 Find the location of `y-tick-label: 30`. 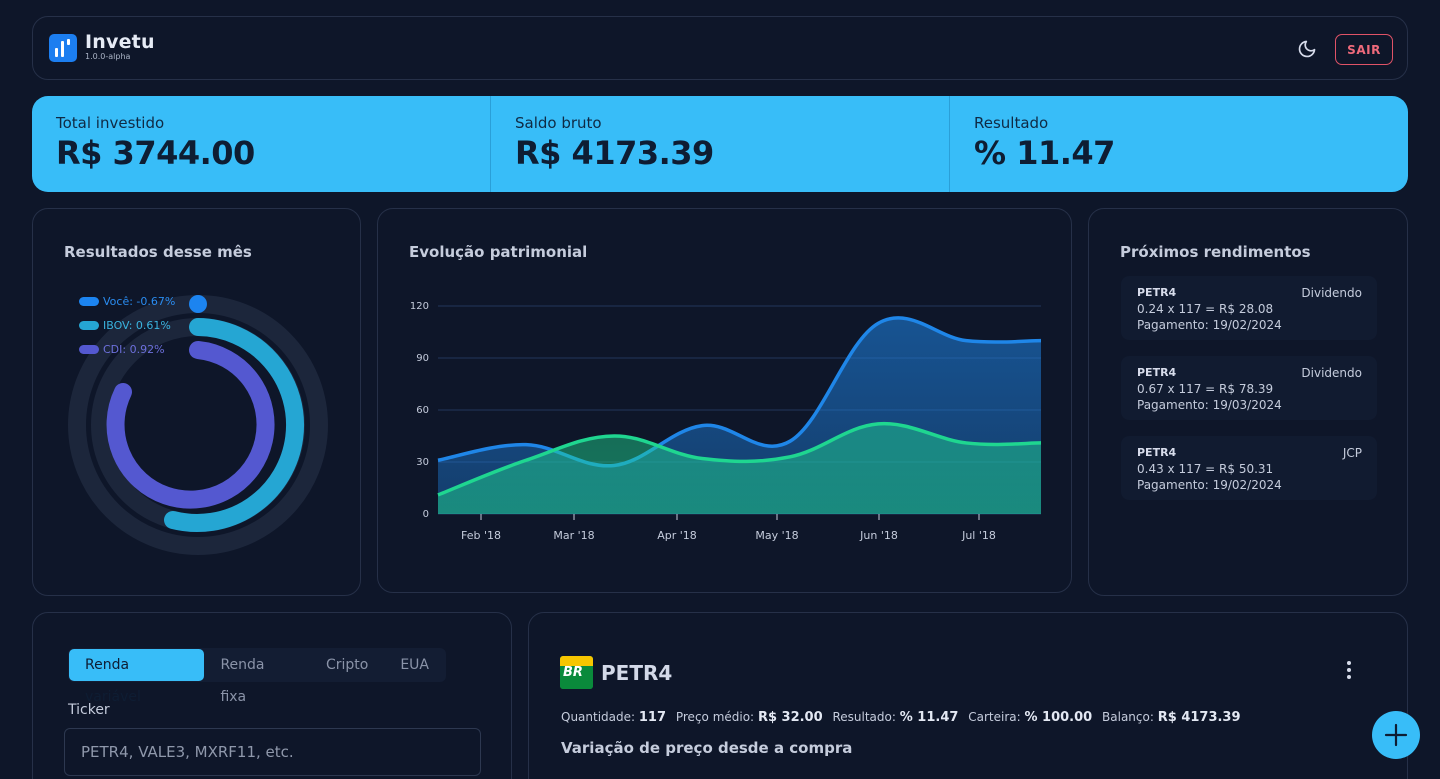

y-tick-label: 30 is located at coordinates (422, 462).